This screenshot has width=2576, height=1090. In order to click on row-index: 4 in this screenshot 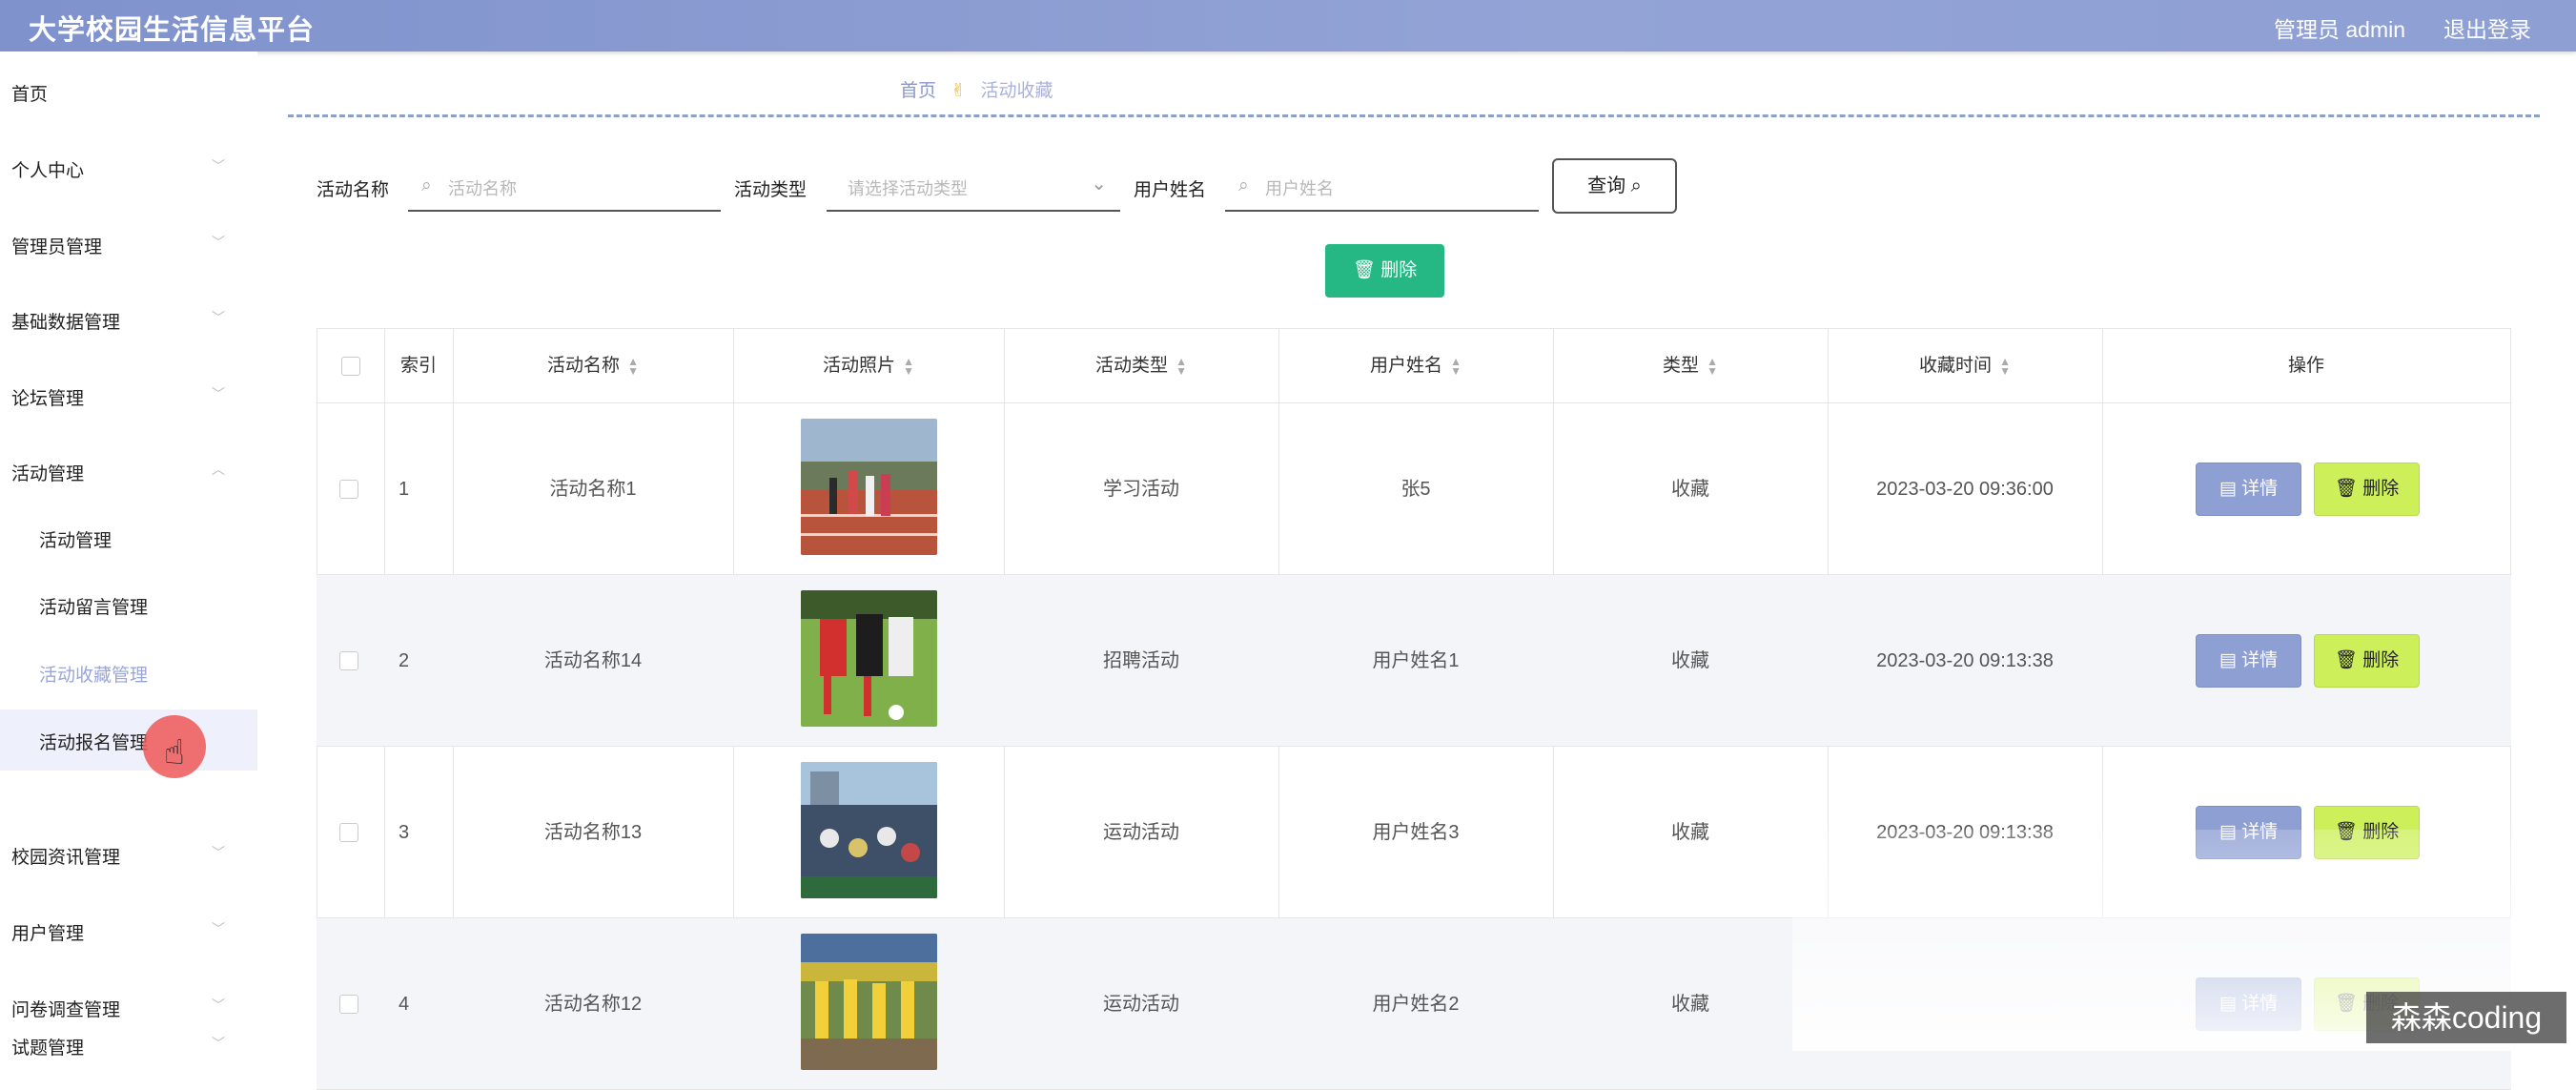, I will do `click(404, 1004)`.